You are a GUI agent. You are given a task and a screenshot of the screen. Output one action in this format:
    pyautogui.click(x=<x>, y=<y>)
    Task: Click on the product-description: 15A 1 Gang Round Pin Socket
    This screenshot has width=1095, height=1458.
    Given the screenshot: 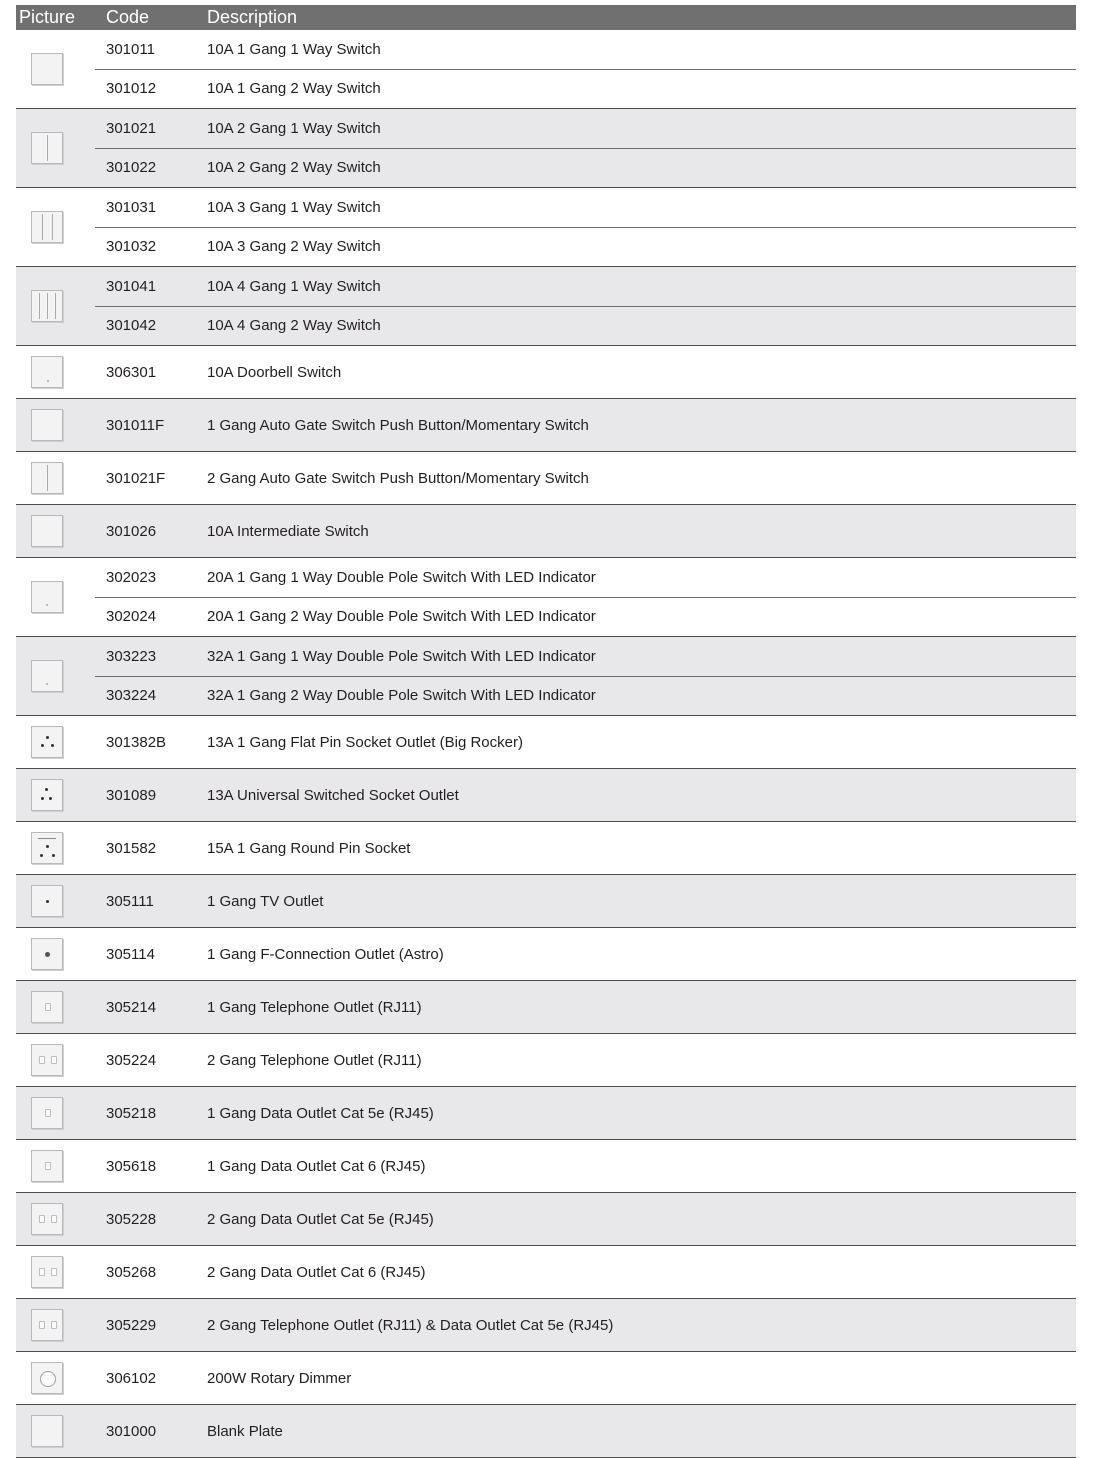 What is the action you would take?
    pyautogui.click(x=309, y=848)
    